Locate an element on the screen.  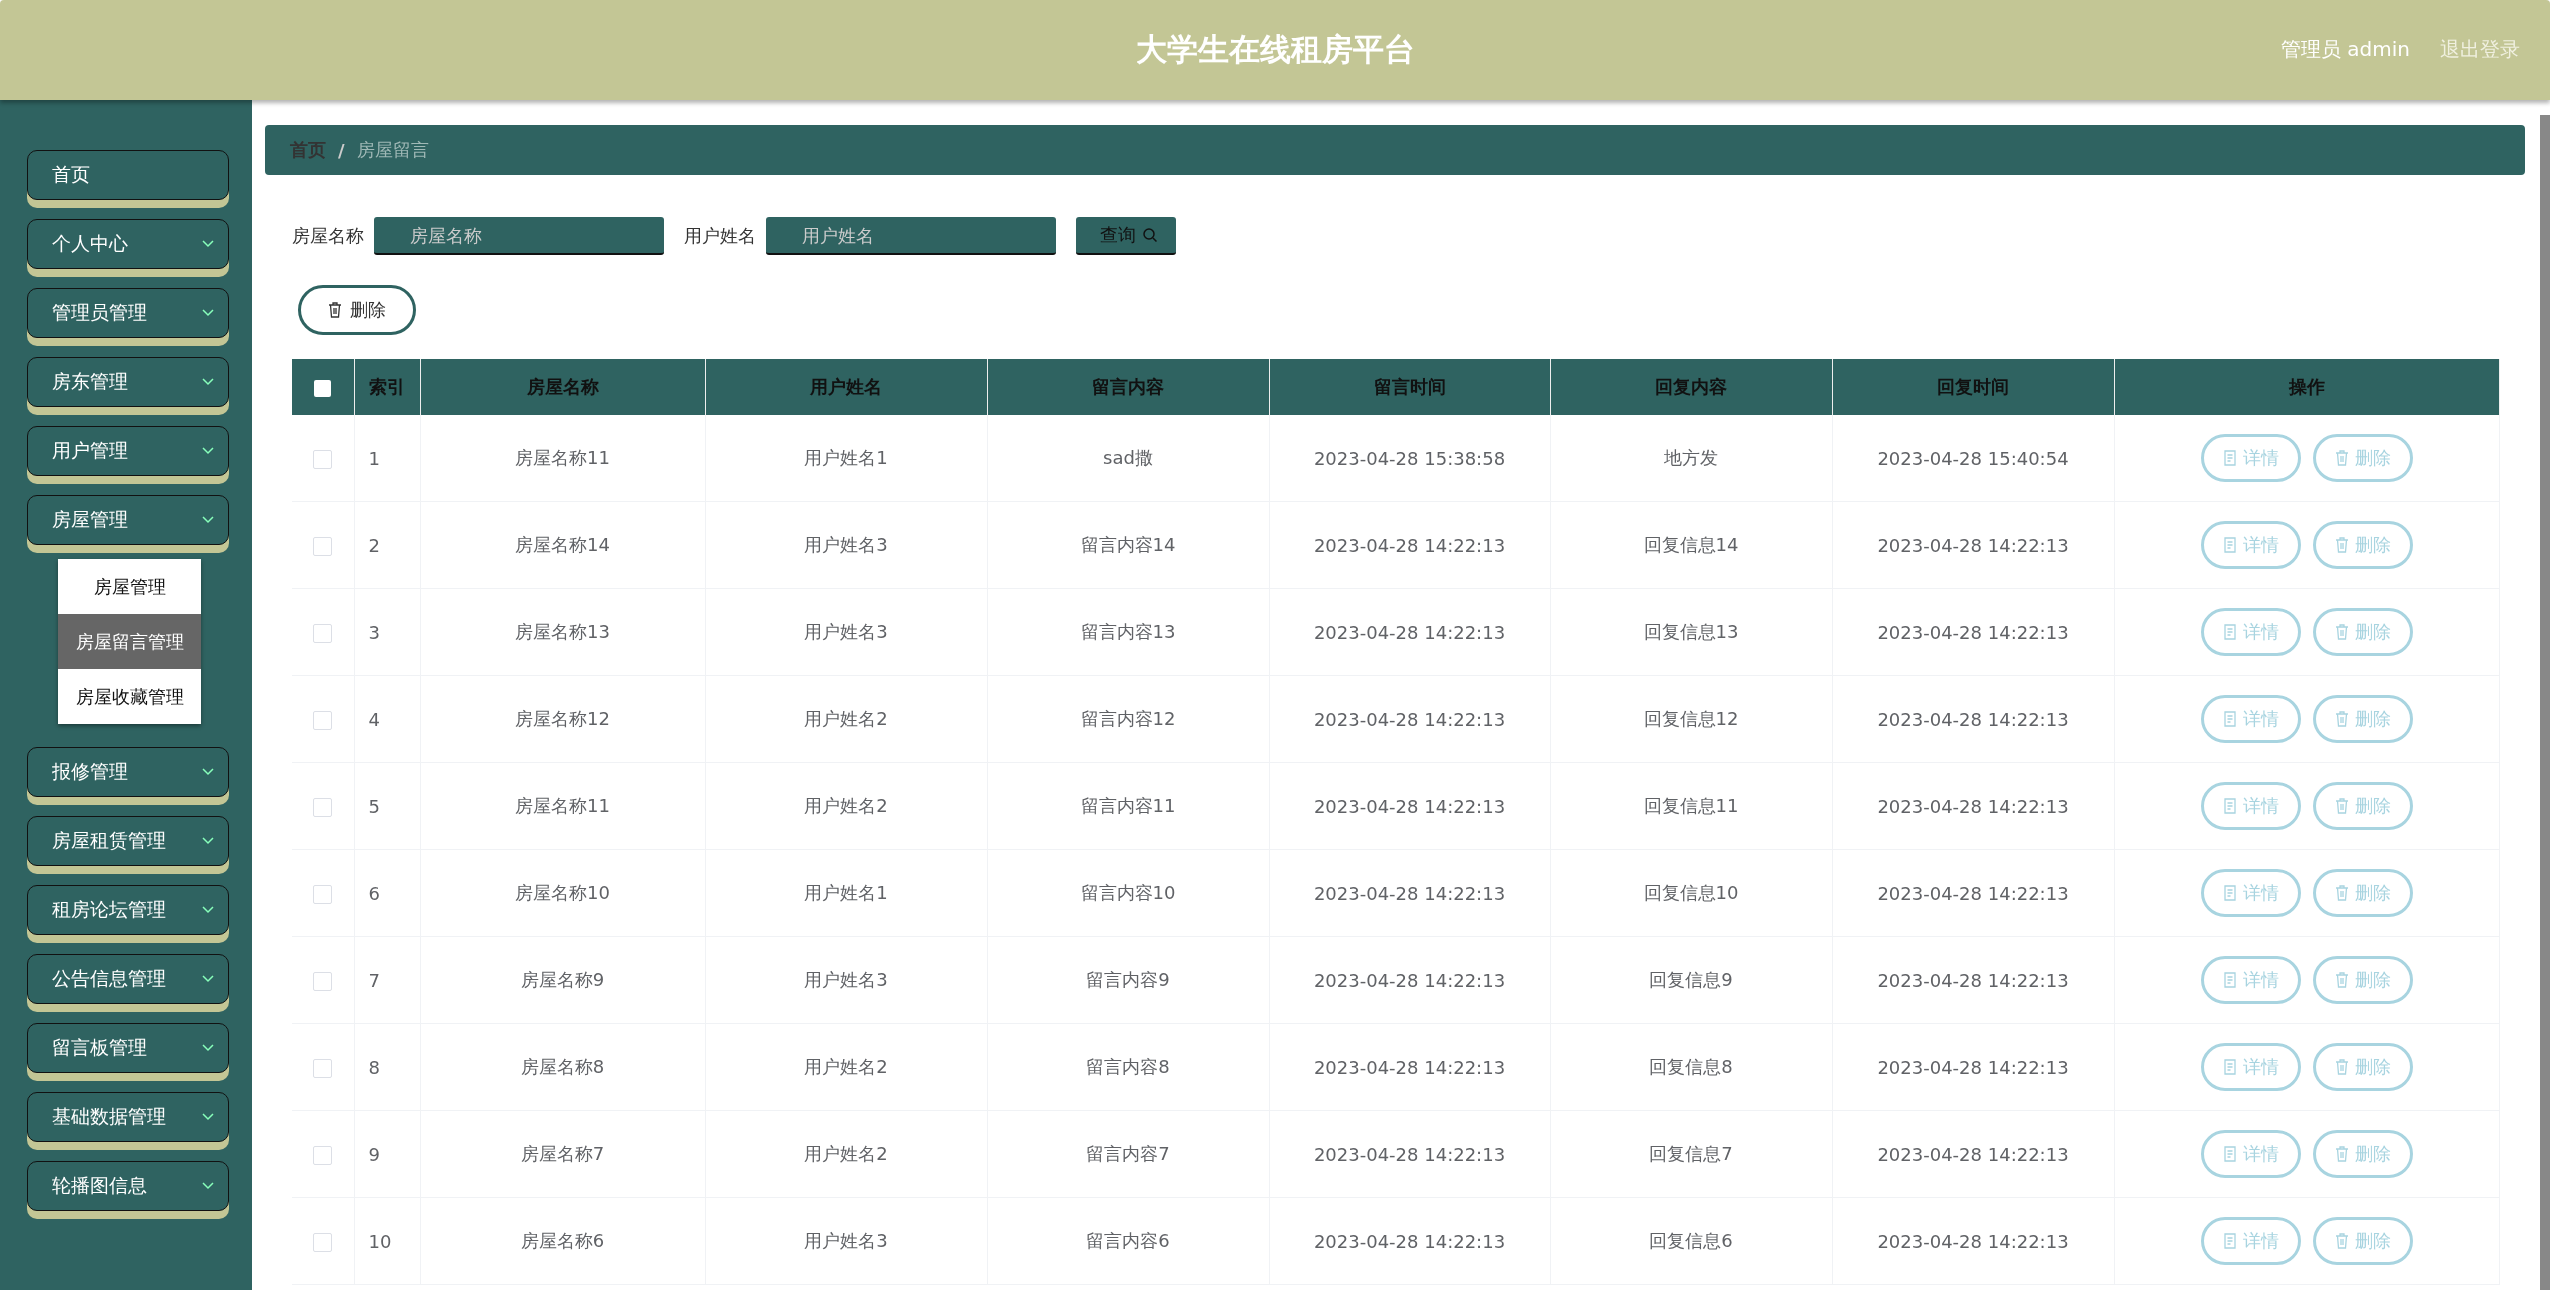
table-cell: 7 is located at coordinates (387, 980).